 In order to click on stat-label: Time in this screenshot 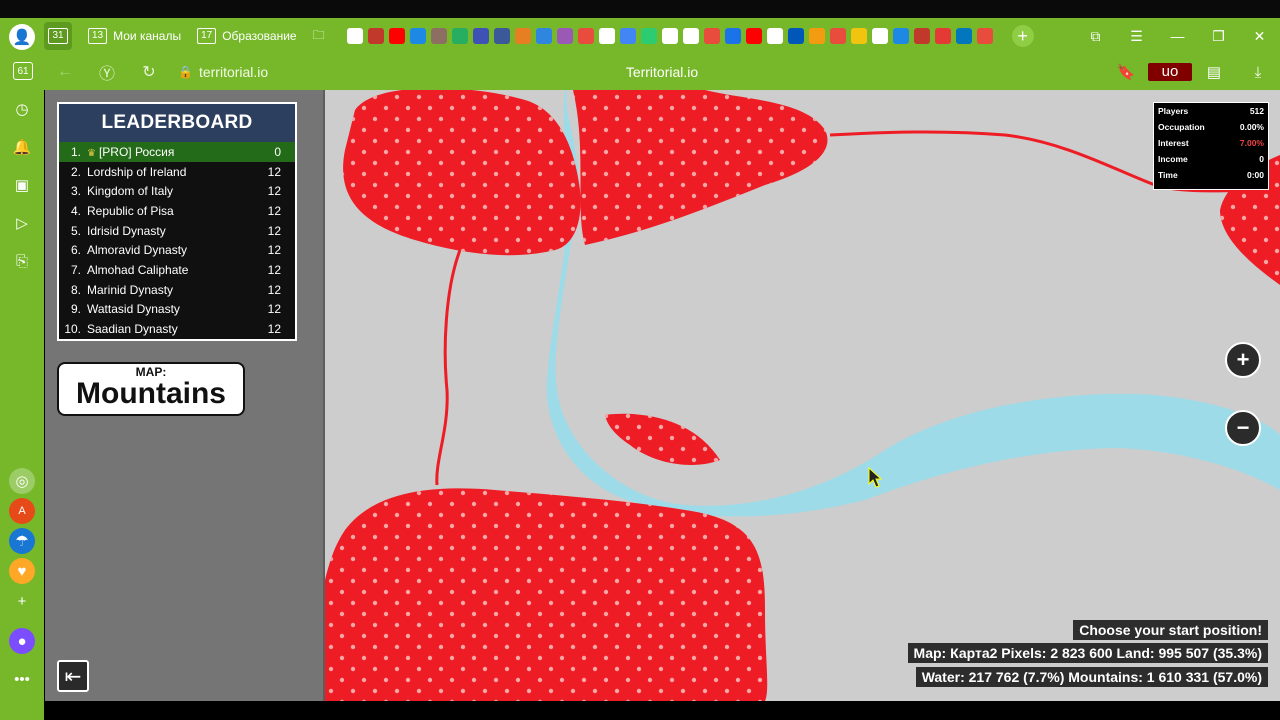, I will do `click(1168, 175)`.